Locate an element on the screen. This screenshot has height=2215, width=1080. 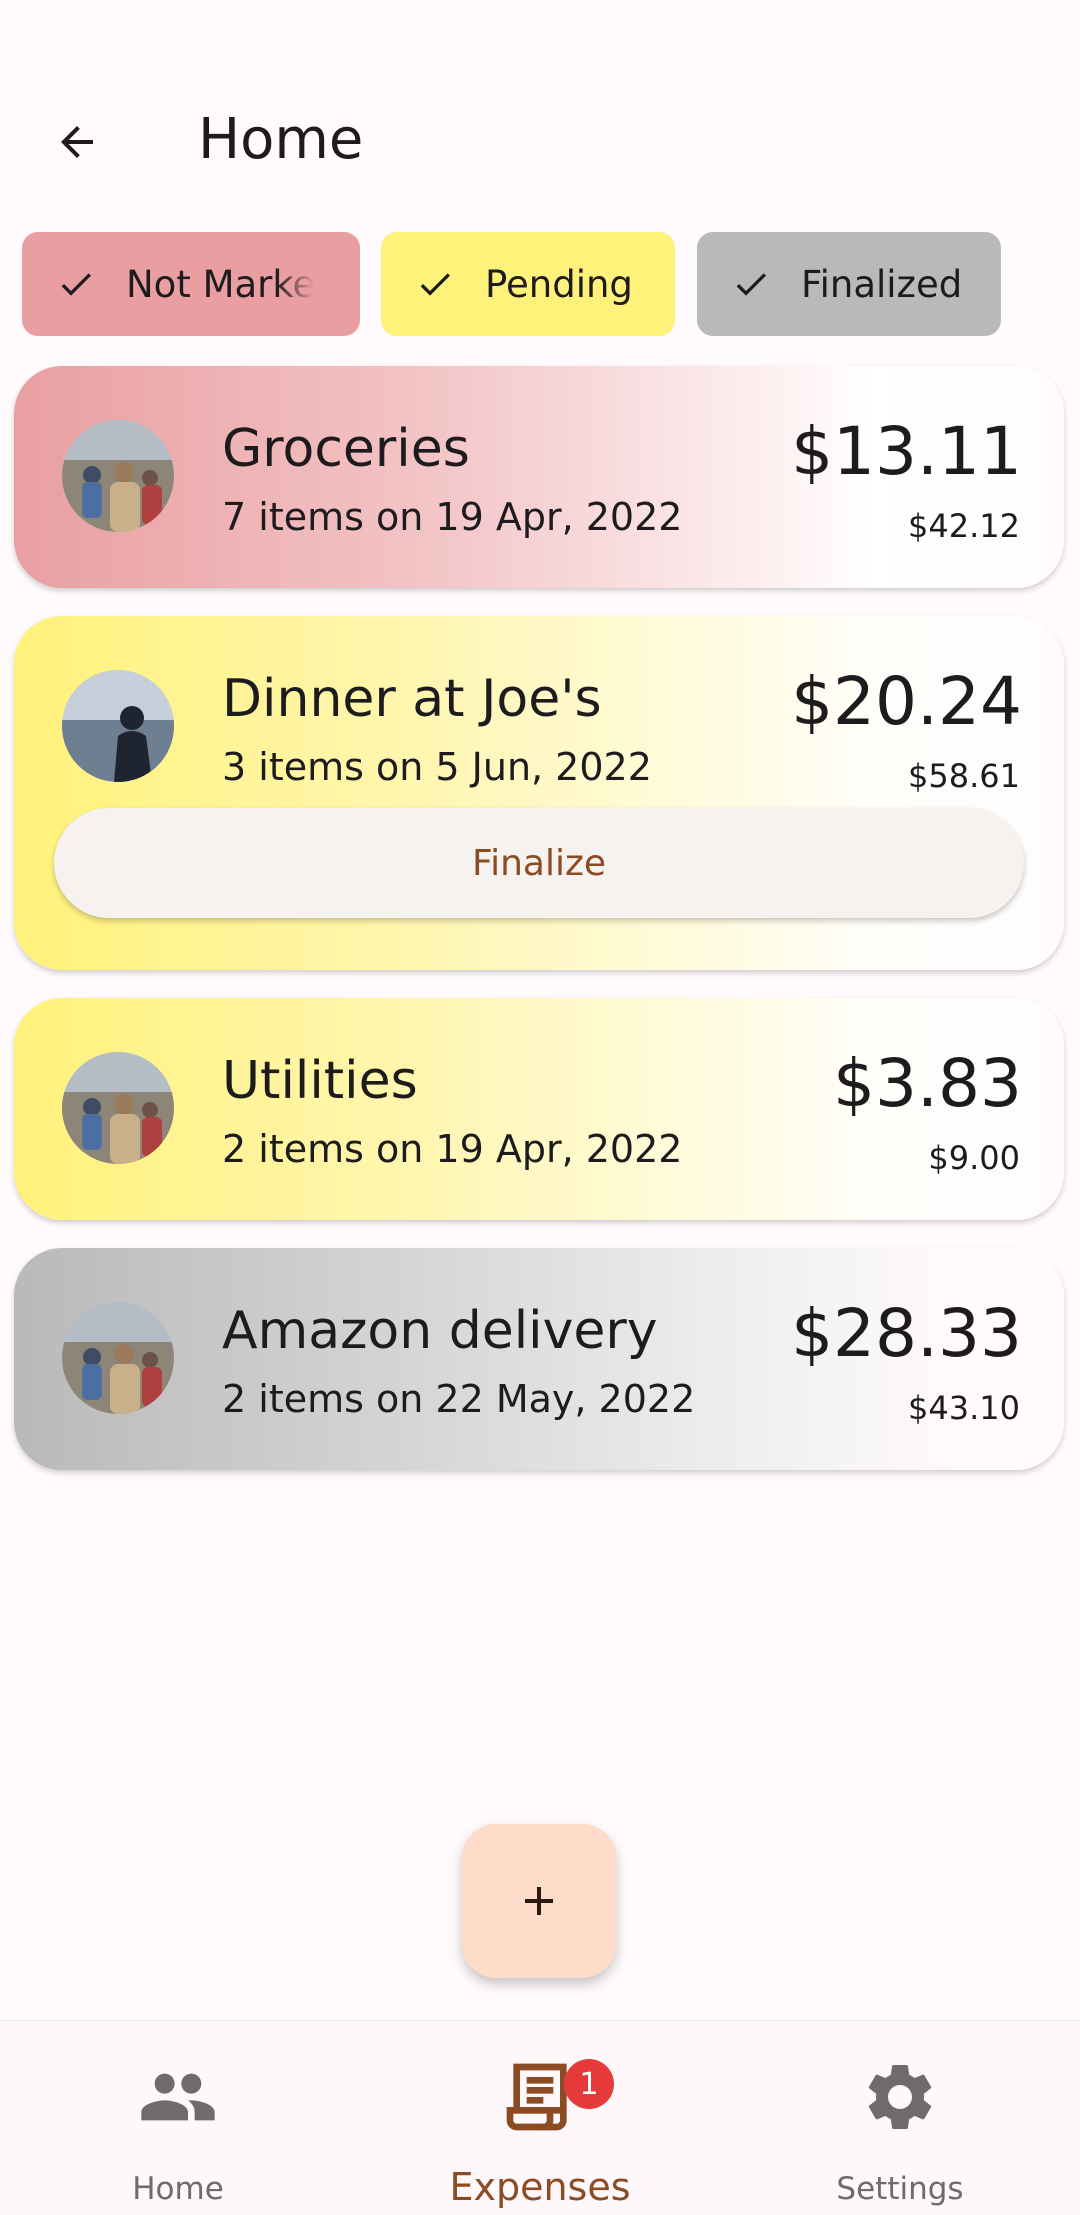
gear-icon is located at coordinates (900, 2097).